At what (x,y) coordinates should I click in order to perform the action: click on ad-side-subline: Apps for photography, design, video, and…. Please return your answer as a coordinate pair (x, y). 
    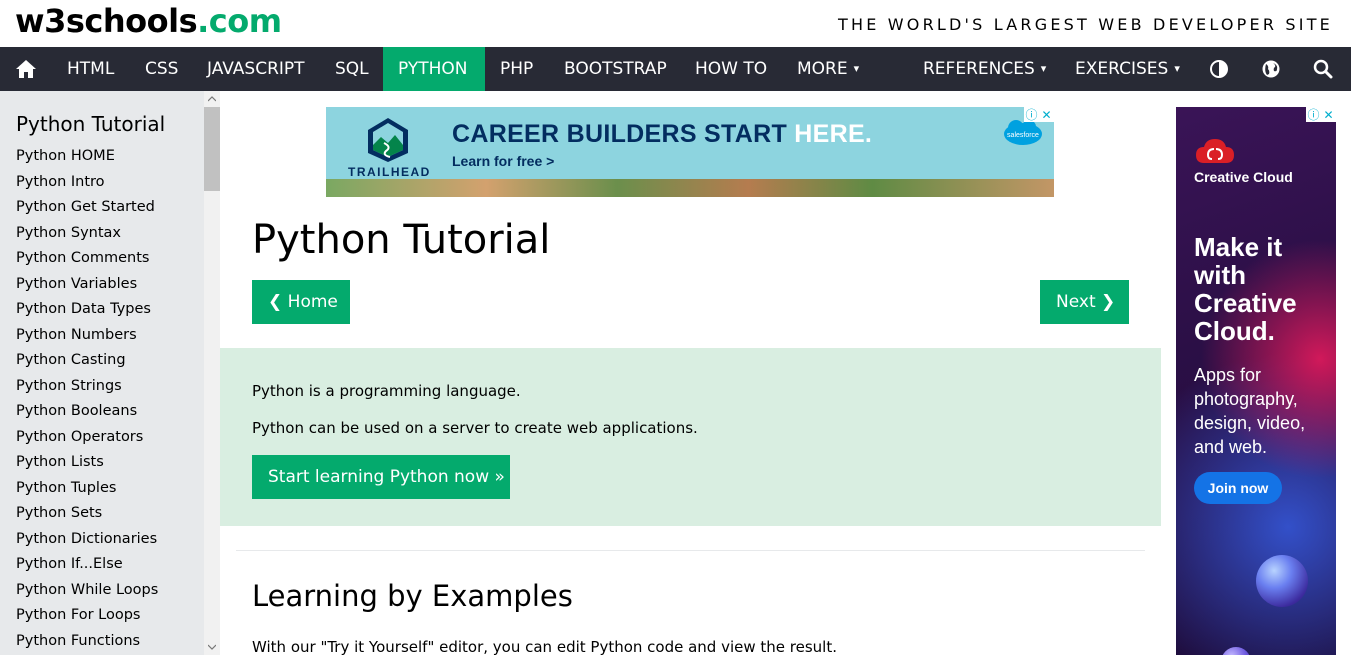
    Looking at the image, I should click on (1250, 411).